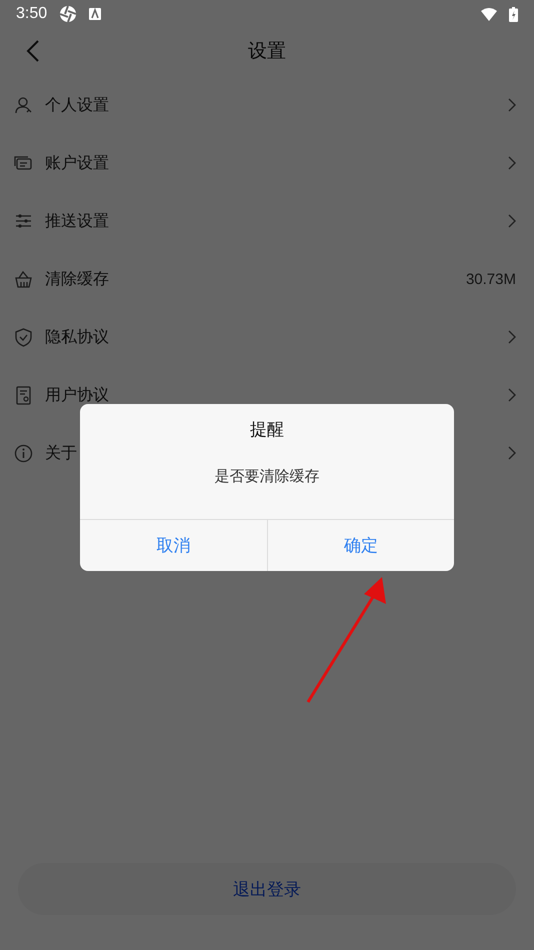  What do you see at coordinates (267, 476) in the screenshot?
I see `dialog-message: 是否要清除缓存` at bounding box center [267, 476].